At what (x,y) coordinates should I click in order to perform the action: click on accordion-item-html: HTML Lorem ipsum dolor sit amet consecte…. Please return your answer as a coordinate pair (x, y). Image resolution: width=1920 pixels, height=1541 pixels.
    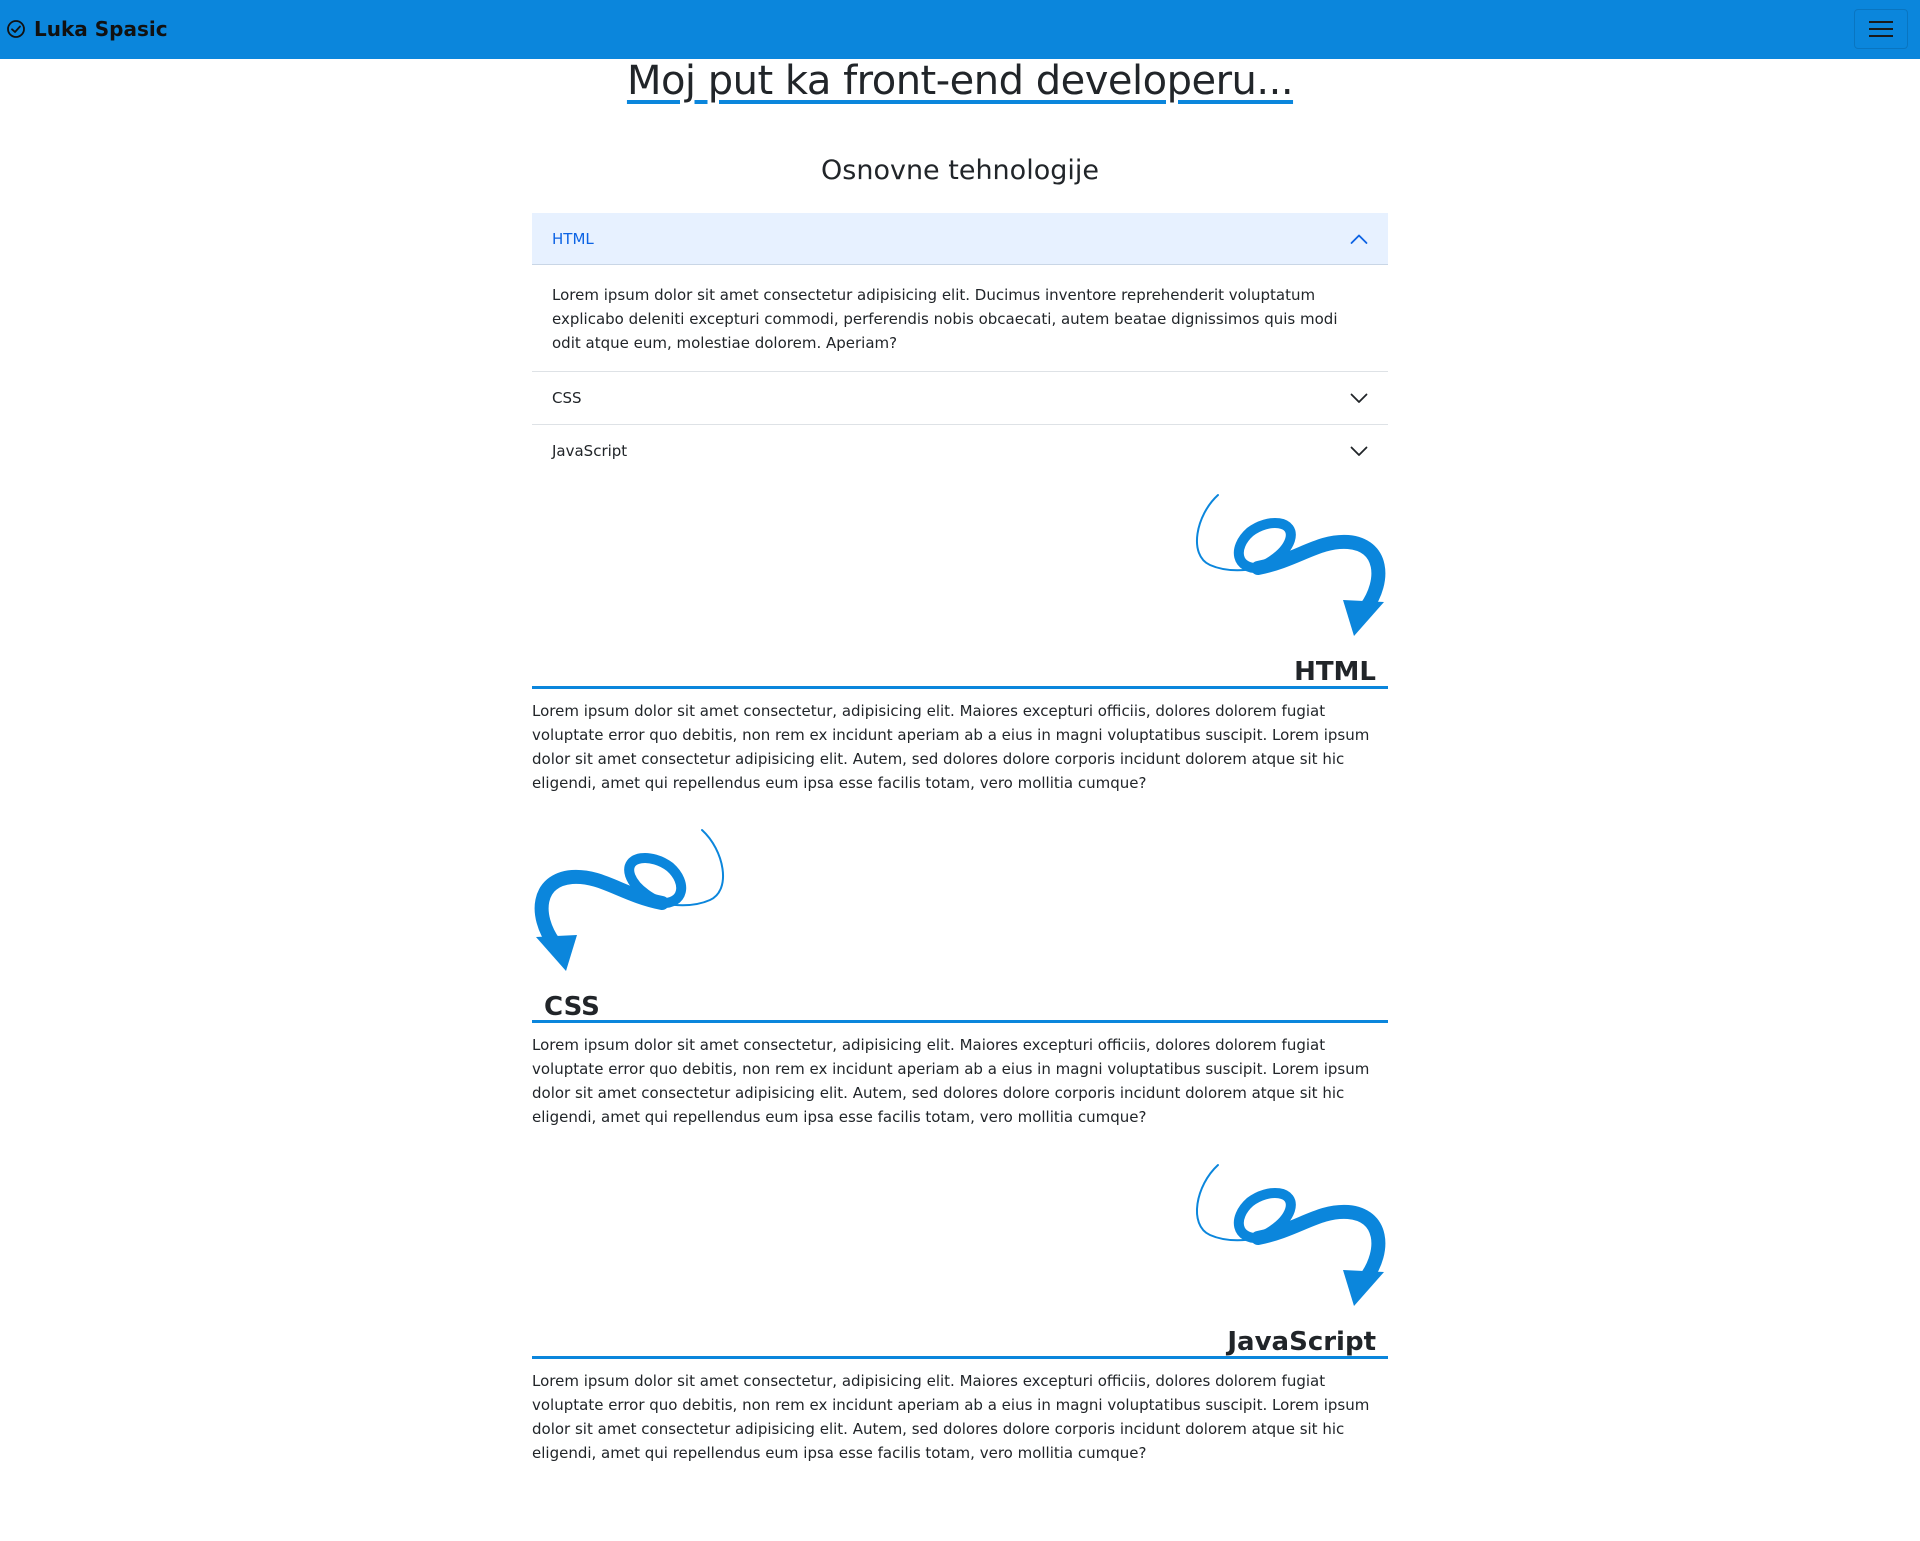
    Looking at the image, I should click on (960, 292).